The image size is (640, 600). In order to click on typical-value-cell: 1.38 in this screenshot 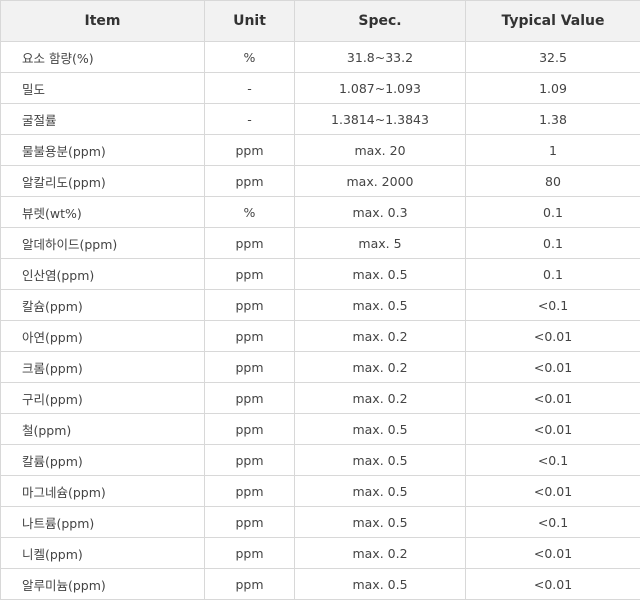, I will do `click(553, 119)`.